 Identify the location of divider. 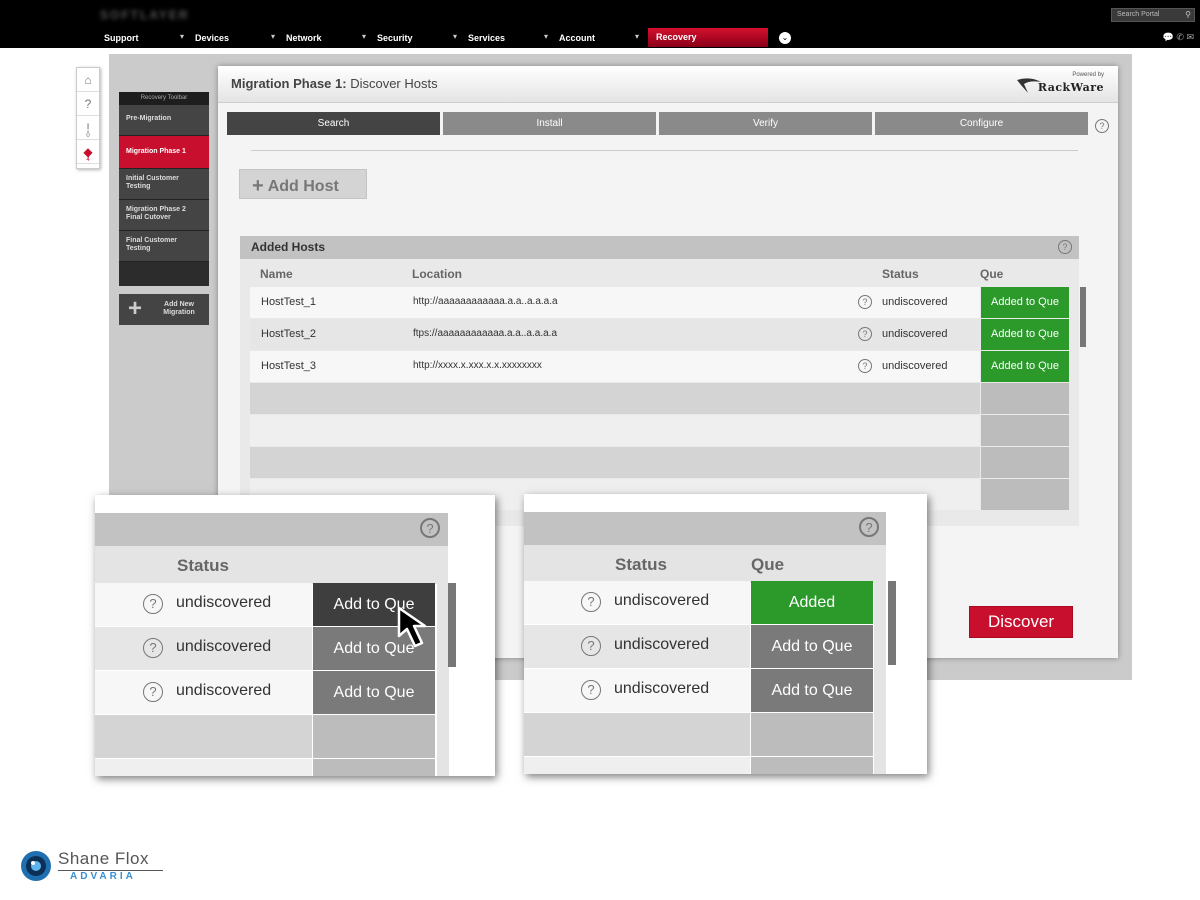
(664, 150).